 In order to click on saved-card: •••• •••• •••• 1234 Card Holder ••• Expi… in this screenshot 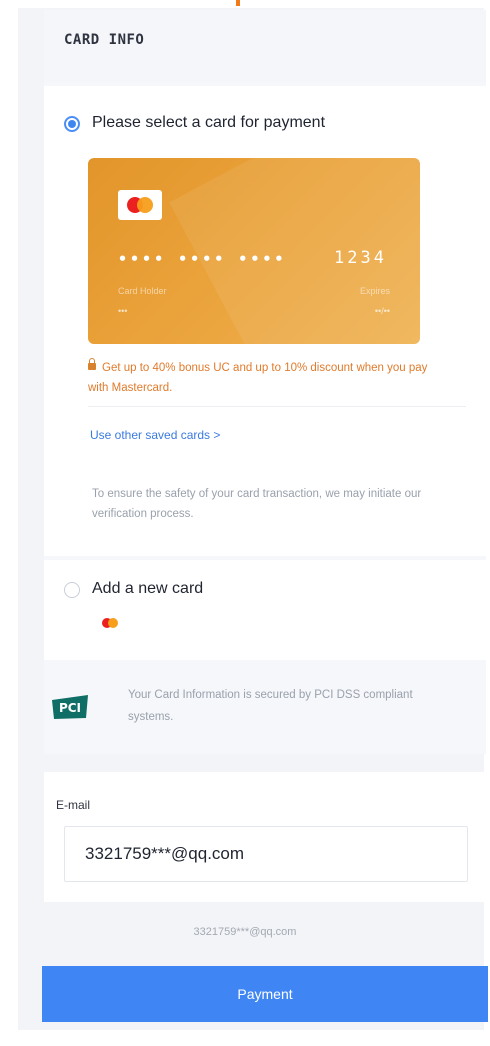, I will do `click(254, 251)`.